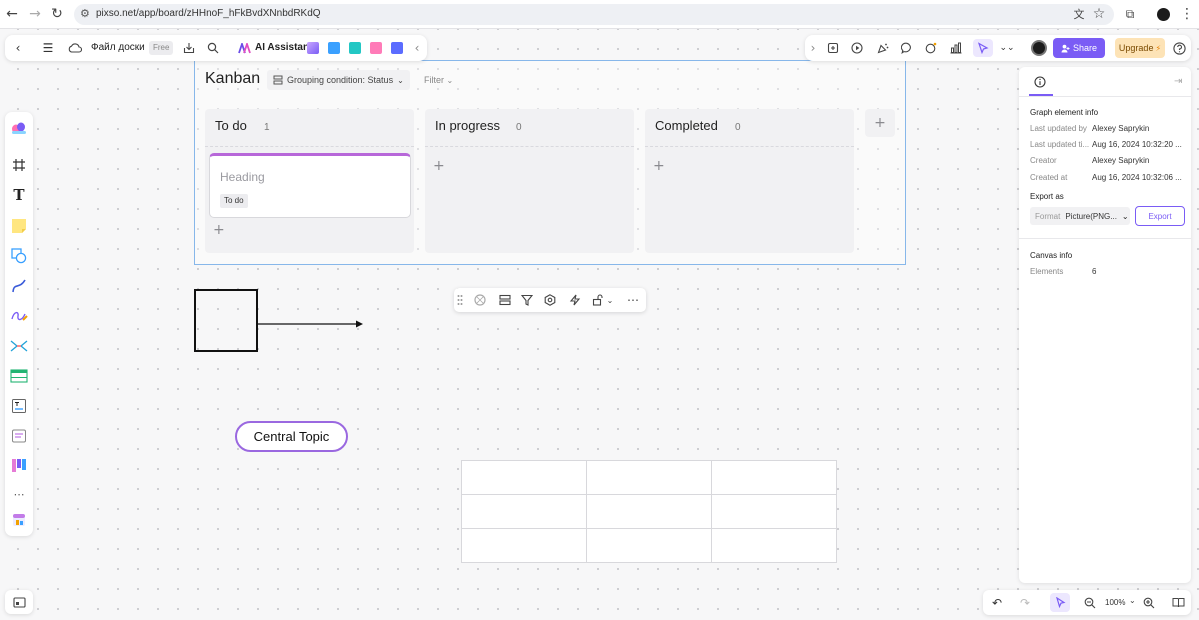 The image size is (1199, 620). What do you see at coordinates (189, 48) in the screenshot?
I see `import-icon` at bounding box center [189, 48].